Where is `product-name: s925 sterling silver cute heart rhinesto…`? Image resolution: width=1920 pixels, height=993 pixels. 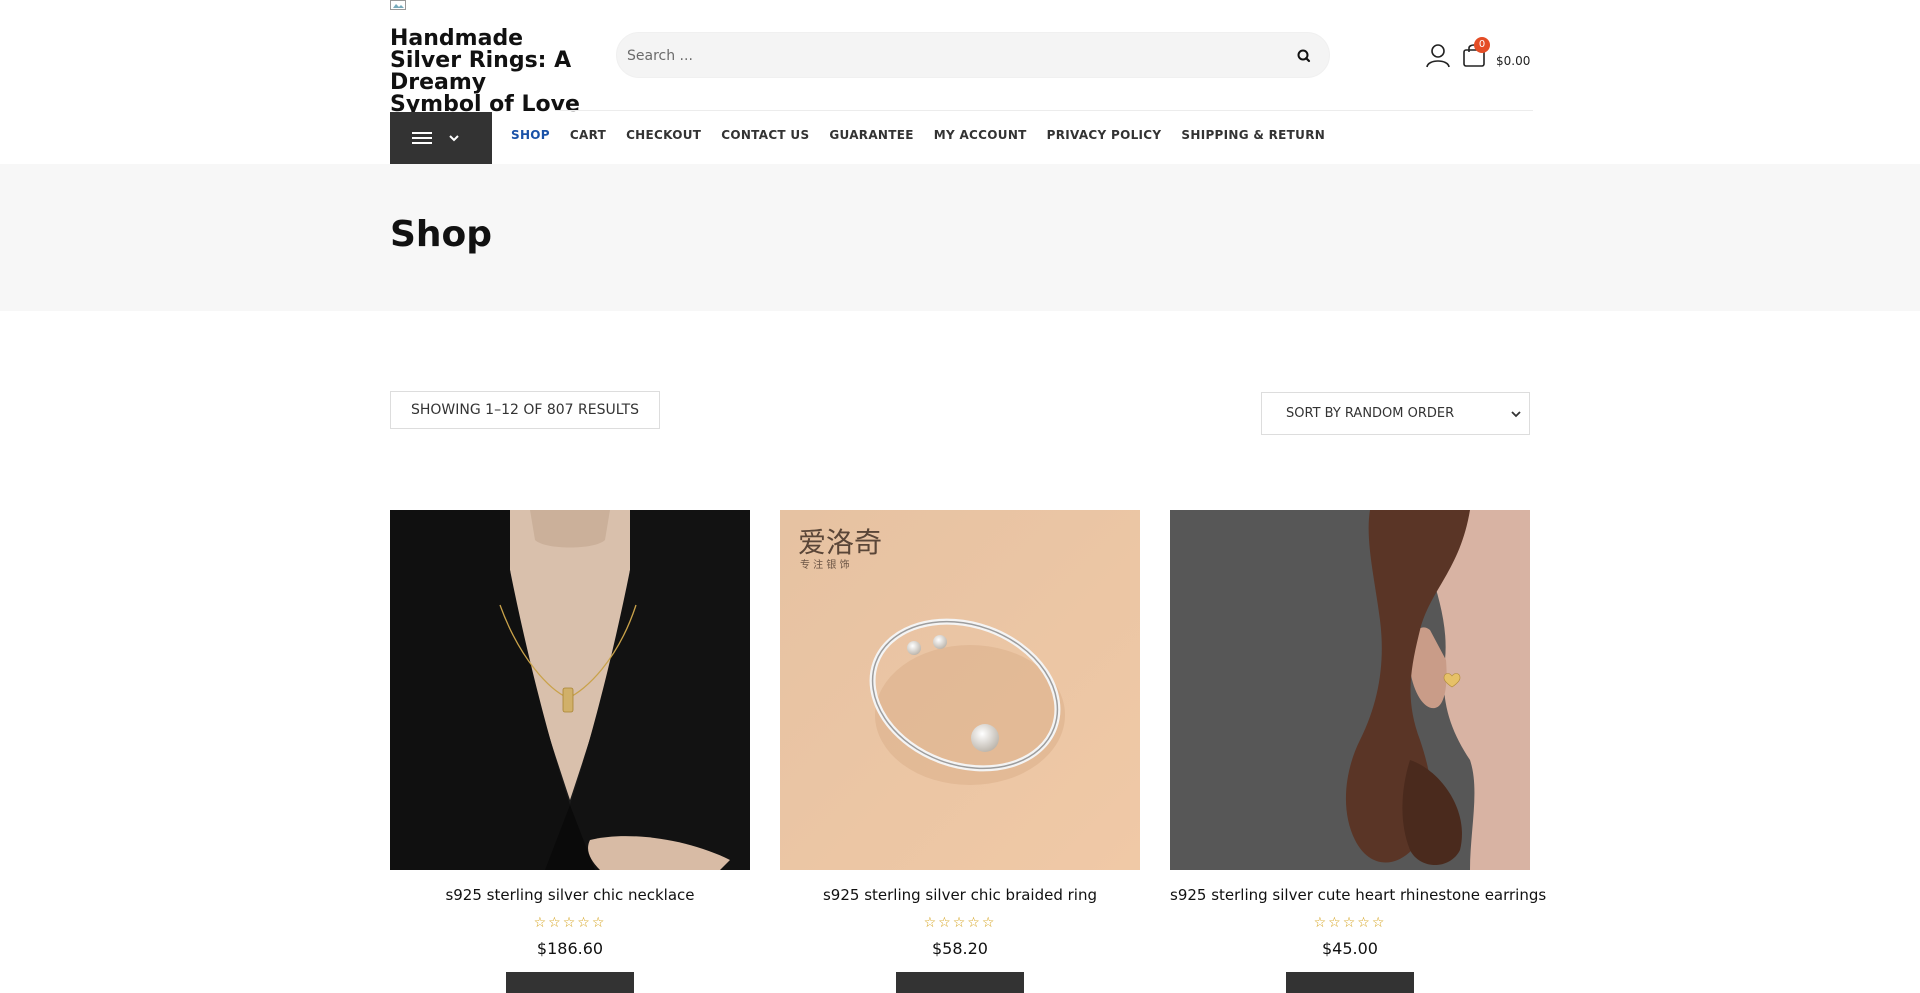 product-name: s925 sterling silver cute heart rhinesto… is located at coordinates (1358, 895).